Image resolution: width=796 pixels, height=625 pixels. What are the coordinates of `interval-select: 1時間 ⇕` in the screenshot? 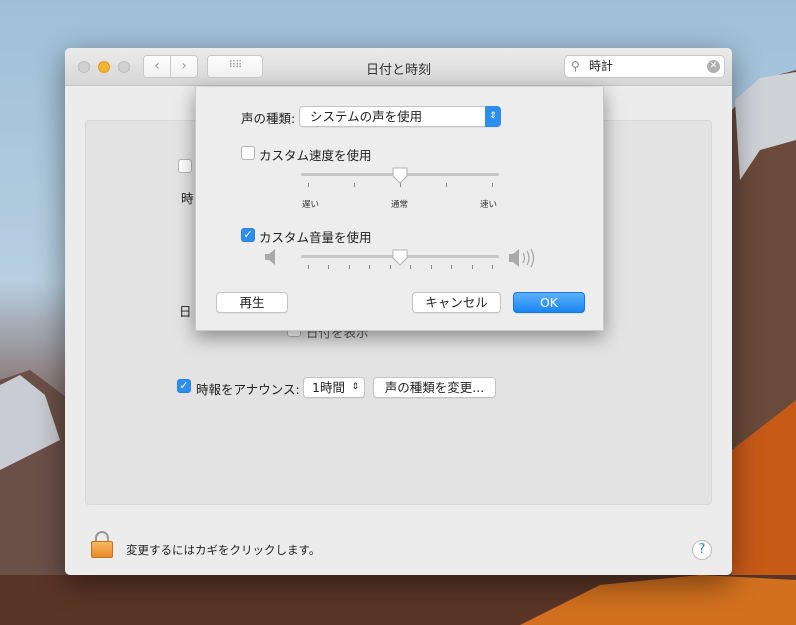 It's located at (334, 387).